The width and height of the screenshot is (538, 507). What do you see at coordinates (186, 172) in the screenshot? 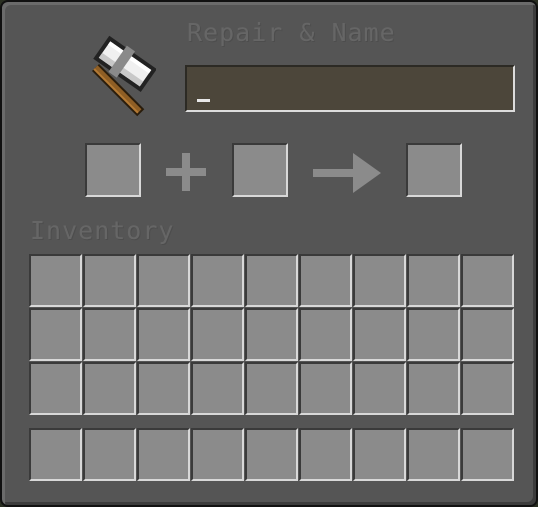
I see `plus-icon` at bounding box center [186, 172].